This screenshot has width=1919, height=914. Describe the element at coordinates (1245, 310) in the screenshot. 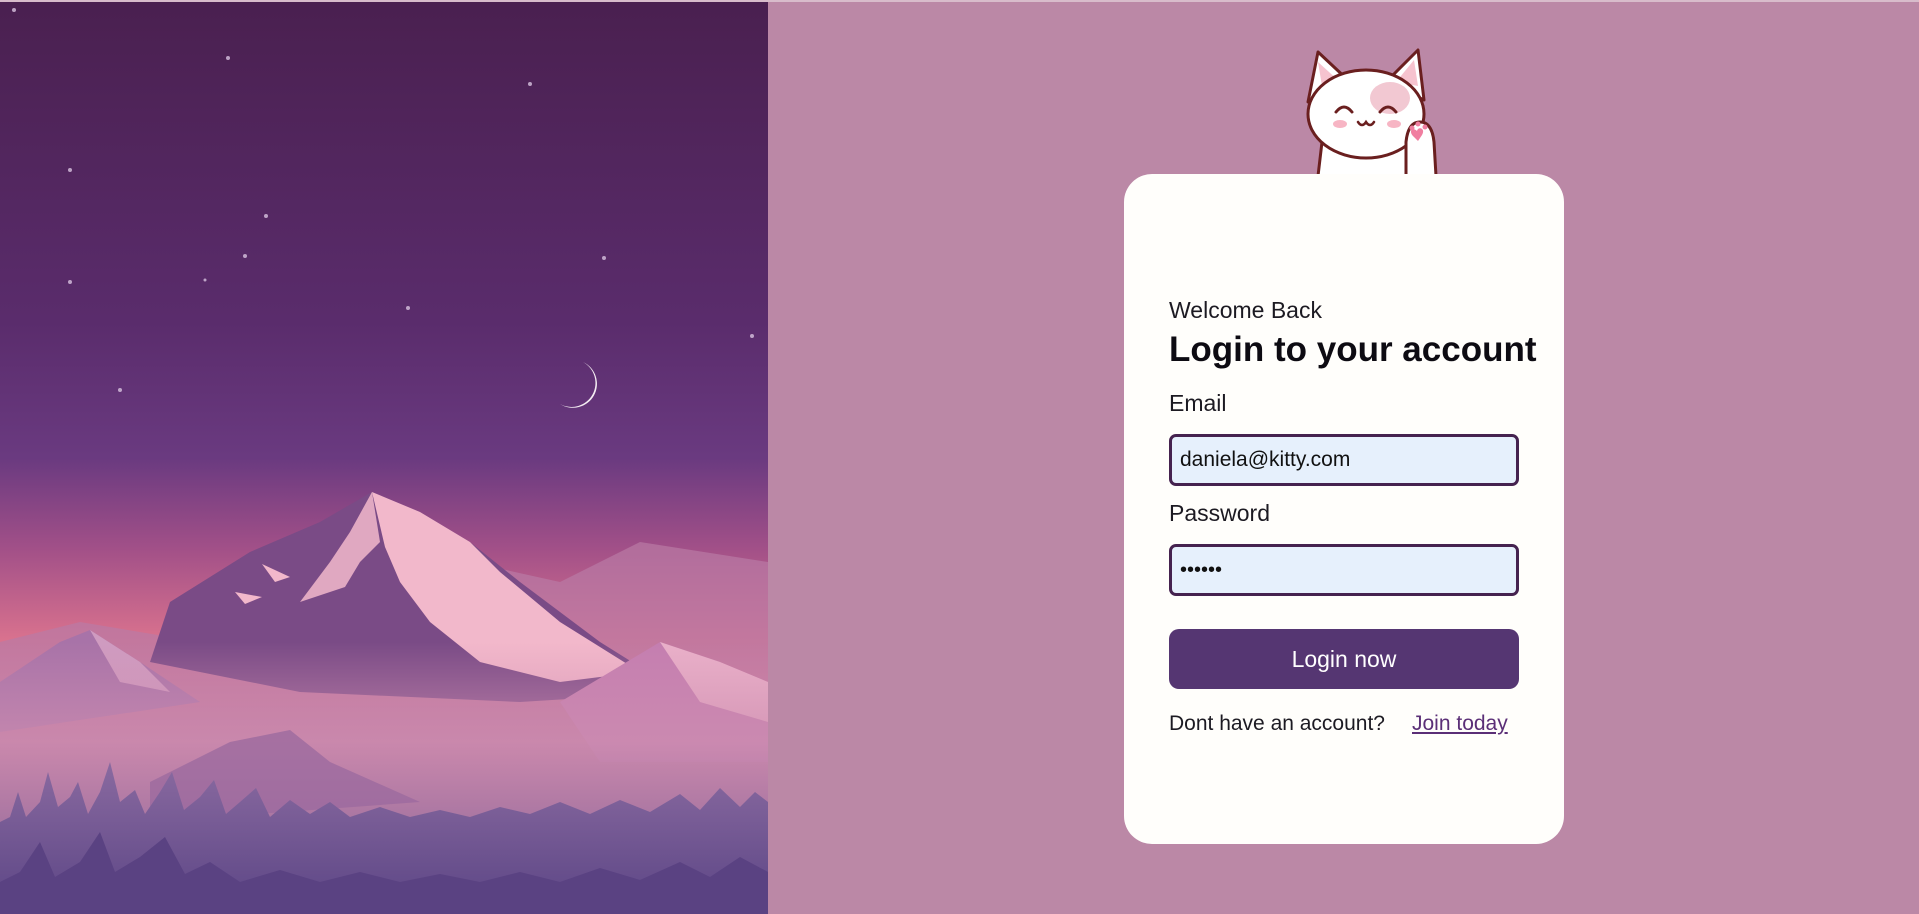

I see `welcome-text: Welcome Back` at that location.